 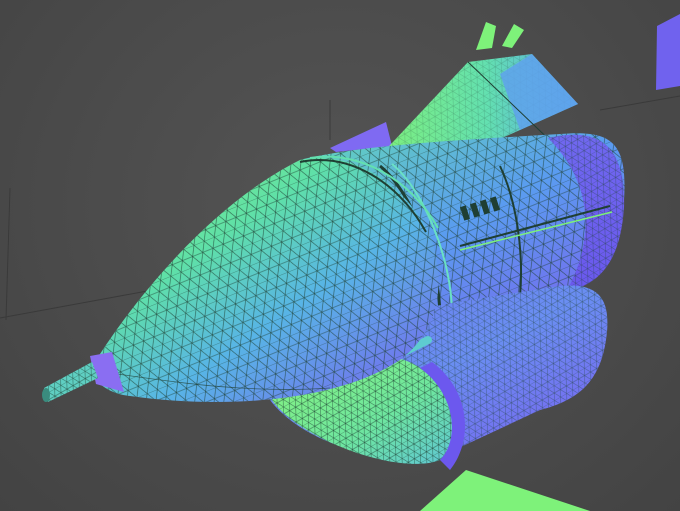 I want to click on background-prop-bottom, so click(x=505, y=490).